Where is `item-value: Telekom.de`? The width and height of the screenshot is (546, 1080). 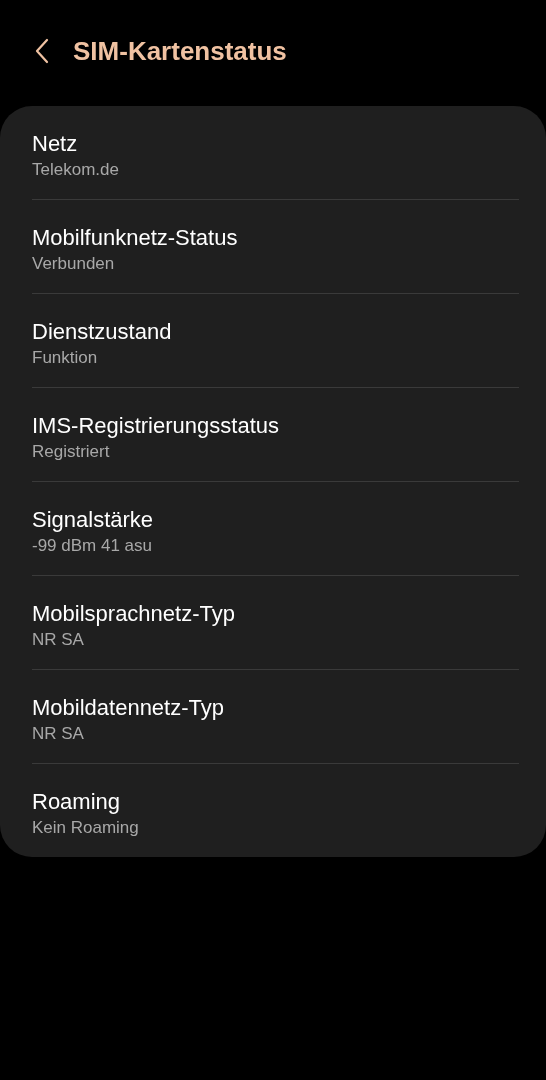 item-value: Telekom.de is located at coordinates (76, 170).